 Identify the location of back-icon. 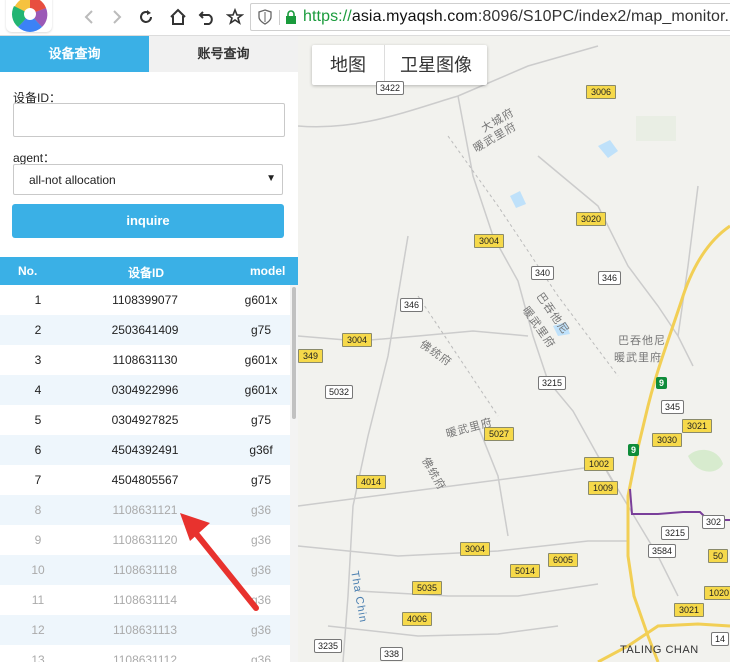
(90, 17).